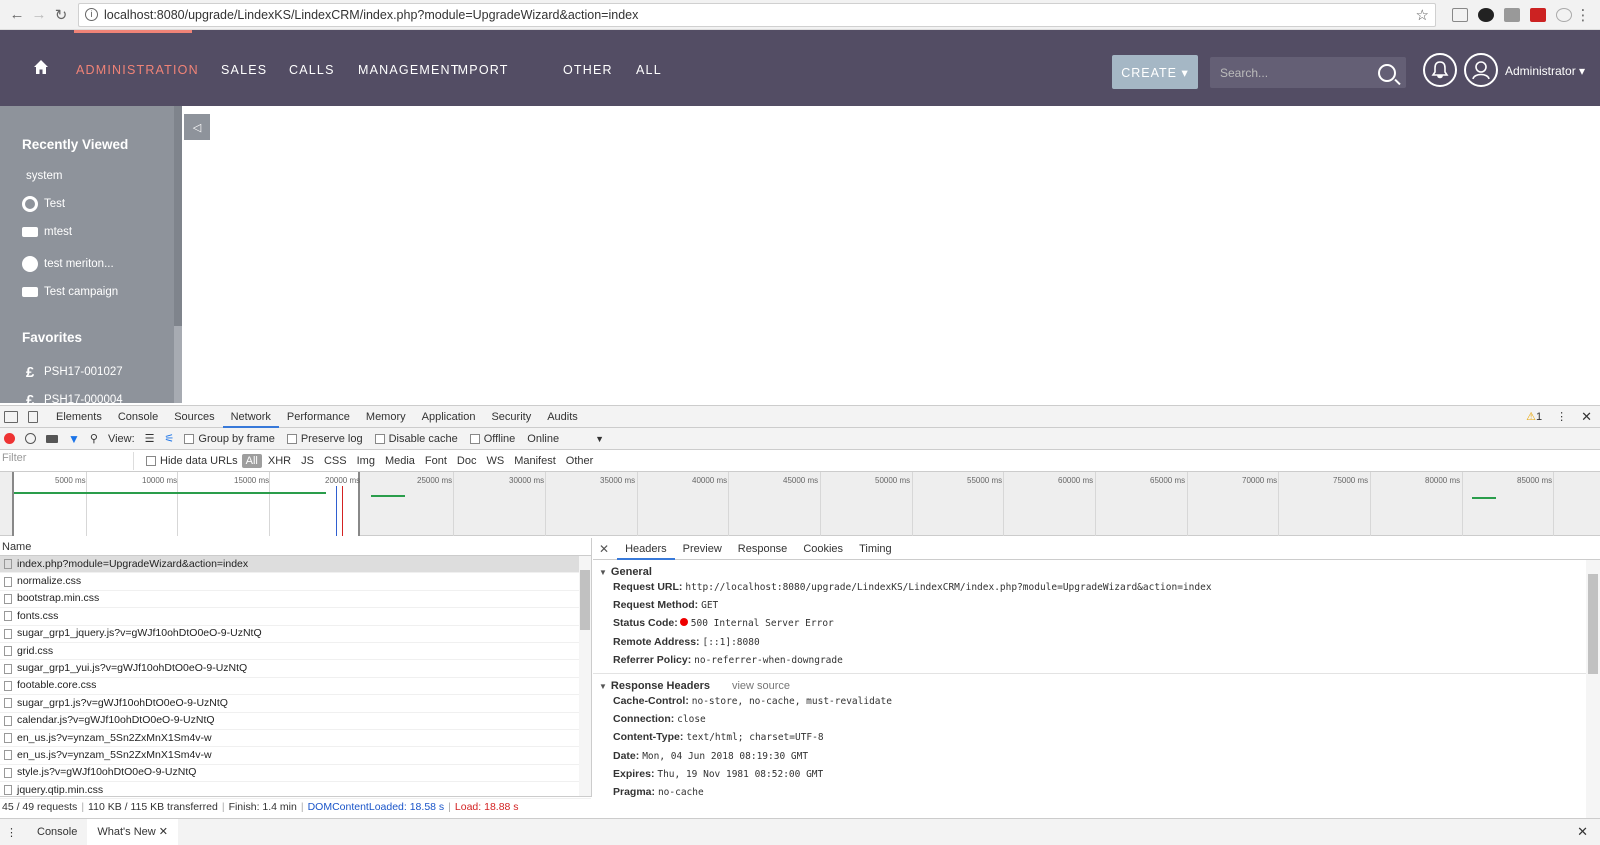 The height and width of the screenshot is (845, 1600). Describe the element at coordinates (47, 232) in the screenshot. I see `recent-item: mtest` at that location.